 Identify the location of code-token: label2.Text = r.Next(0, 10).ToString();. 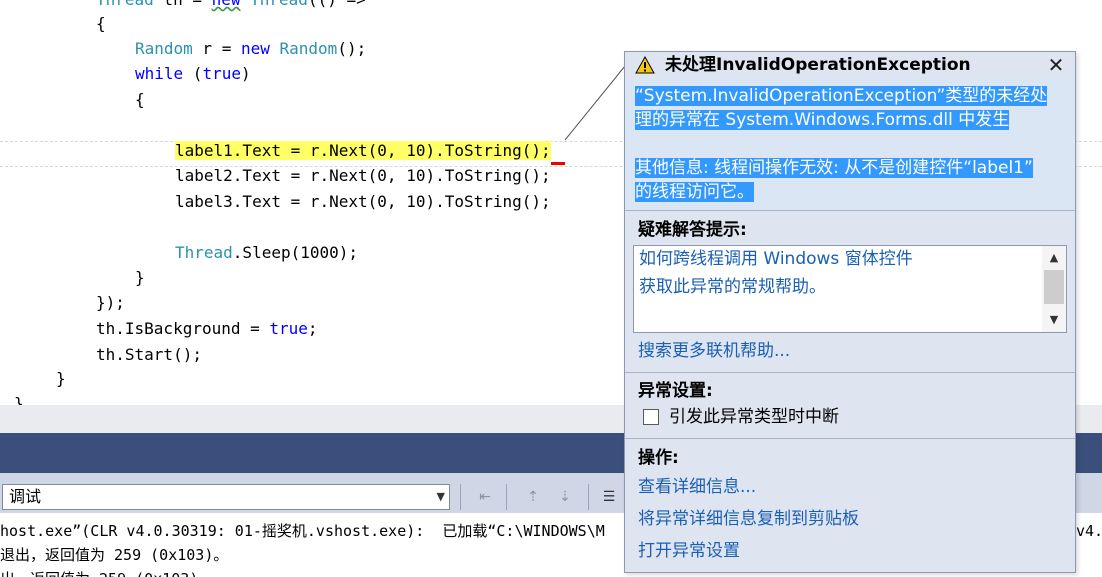
(363, 175).